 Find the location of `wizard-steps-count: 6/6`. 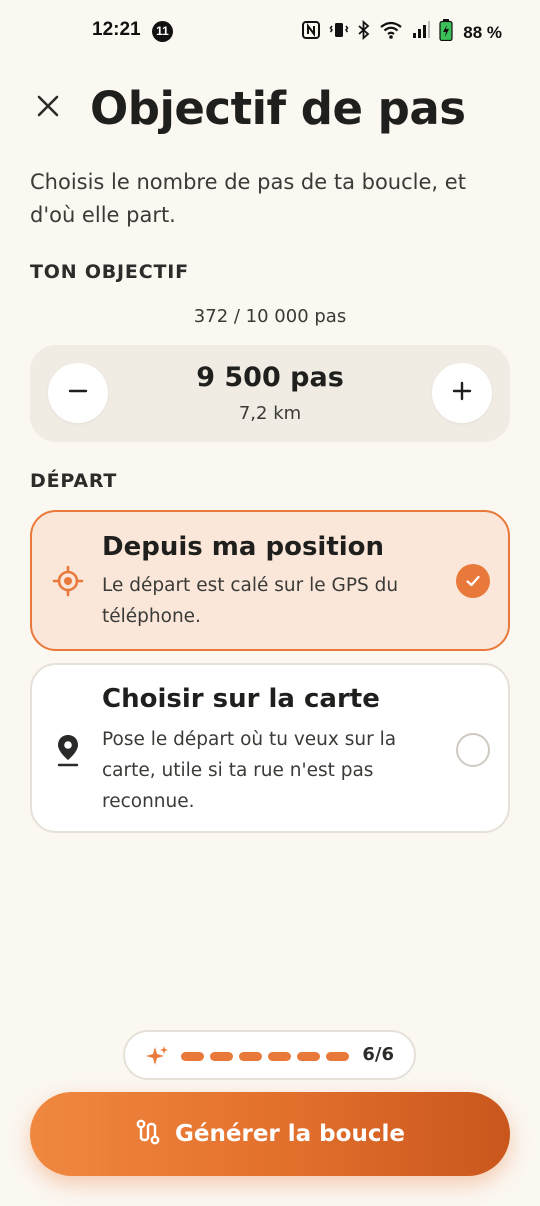

wizard-steps-count: 6/6 is located at coordinates (378, 1054).